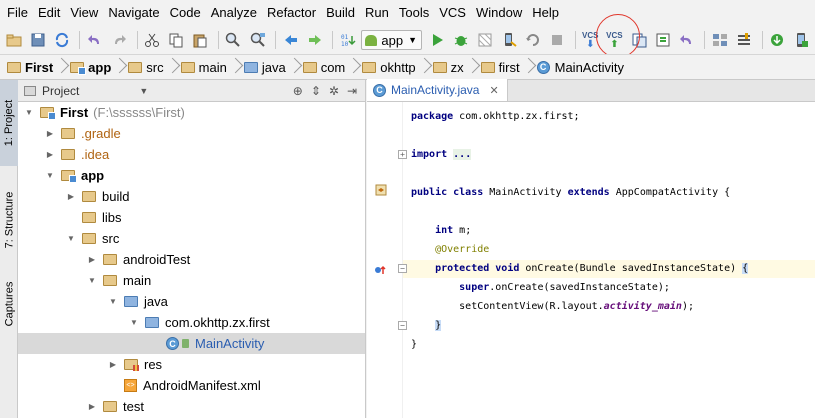 This screenshot has height=418, width=815. What do you see at coordinates (191, 280) in the screenshot?
I see `tree-item-main: ▼ main` at bounding box center [191, 280].